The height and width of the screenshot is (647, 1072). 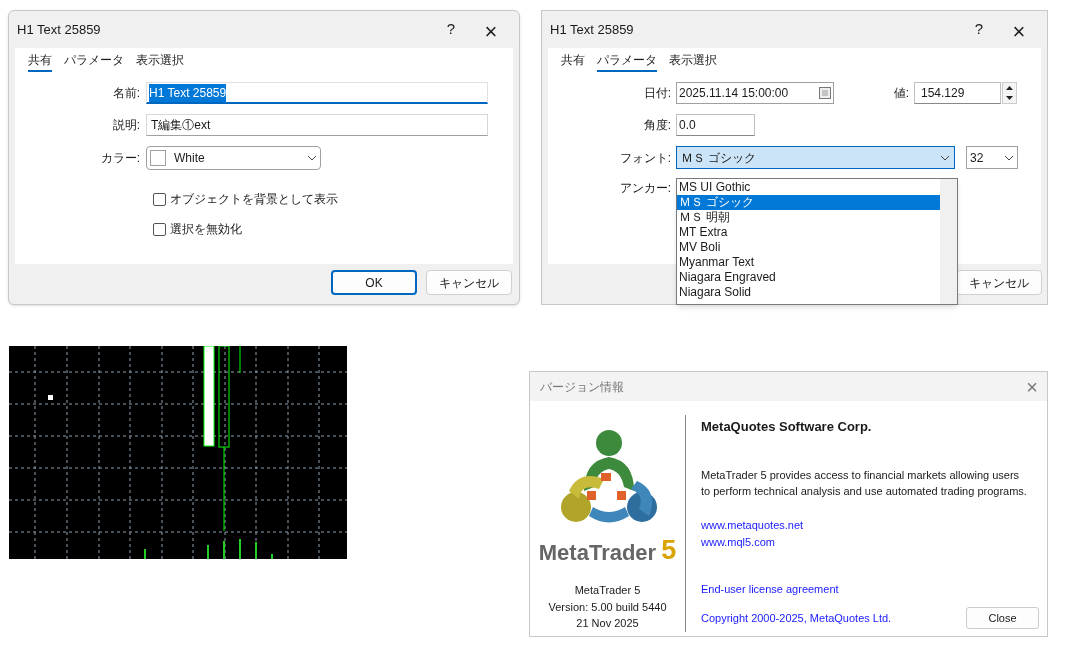 What do you see at coordinates (597, 553) in the screenshot?
I see `logo-wordmark: MetaTrader` at bounding box center [597, 553].